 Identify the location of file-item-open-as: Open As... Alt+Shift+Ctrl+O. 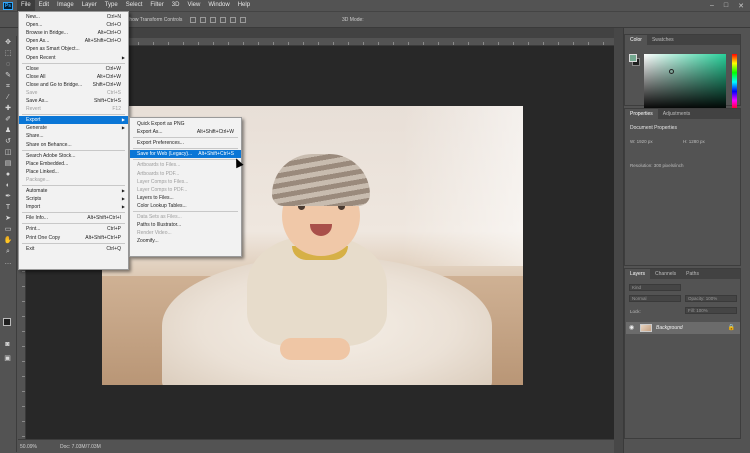
(73, 41).